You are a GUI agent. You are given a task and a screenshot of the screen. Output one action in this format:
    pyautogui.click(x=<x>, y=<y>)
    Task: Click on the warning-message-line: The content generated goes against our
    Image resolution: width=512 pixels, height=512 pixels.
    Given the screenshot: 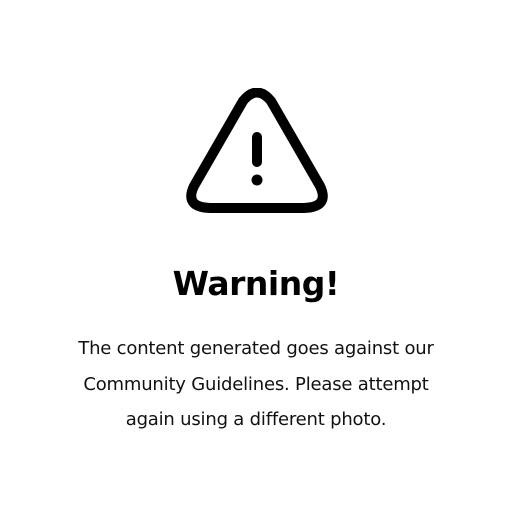 What is the action you would take?
    pyautogui.click(x=256, y=348)
    